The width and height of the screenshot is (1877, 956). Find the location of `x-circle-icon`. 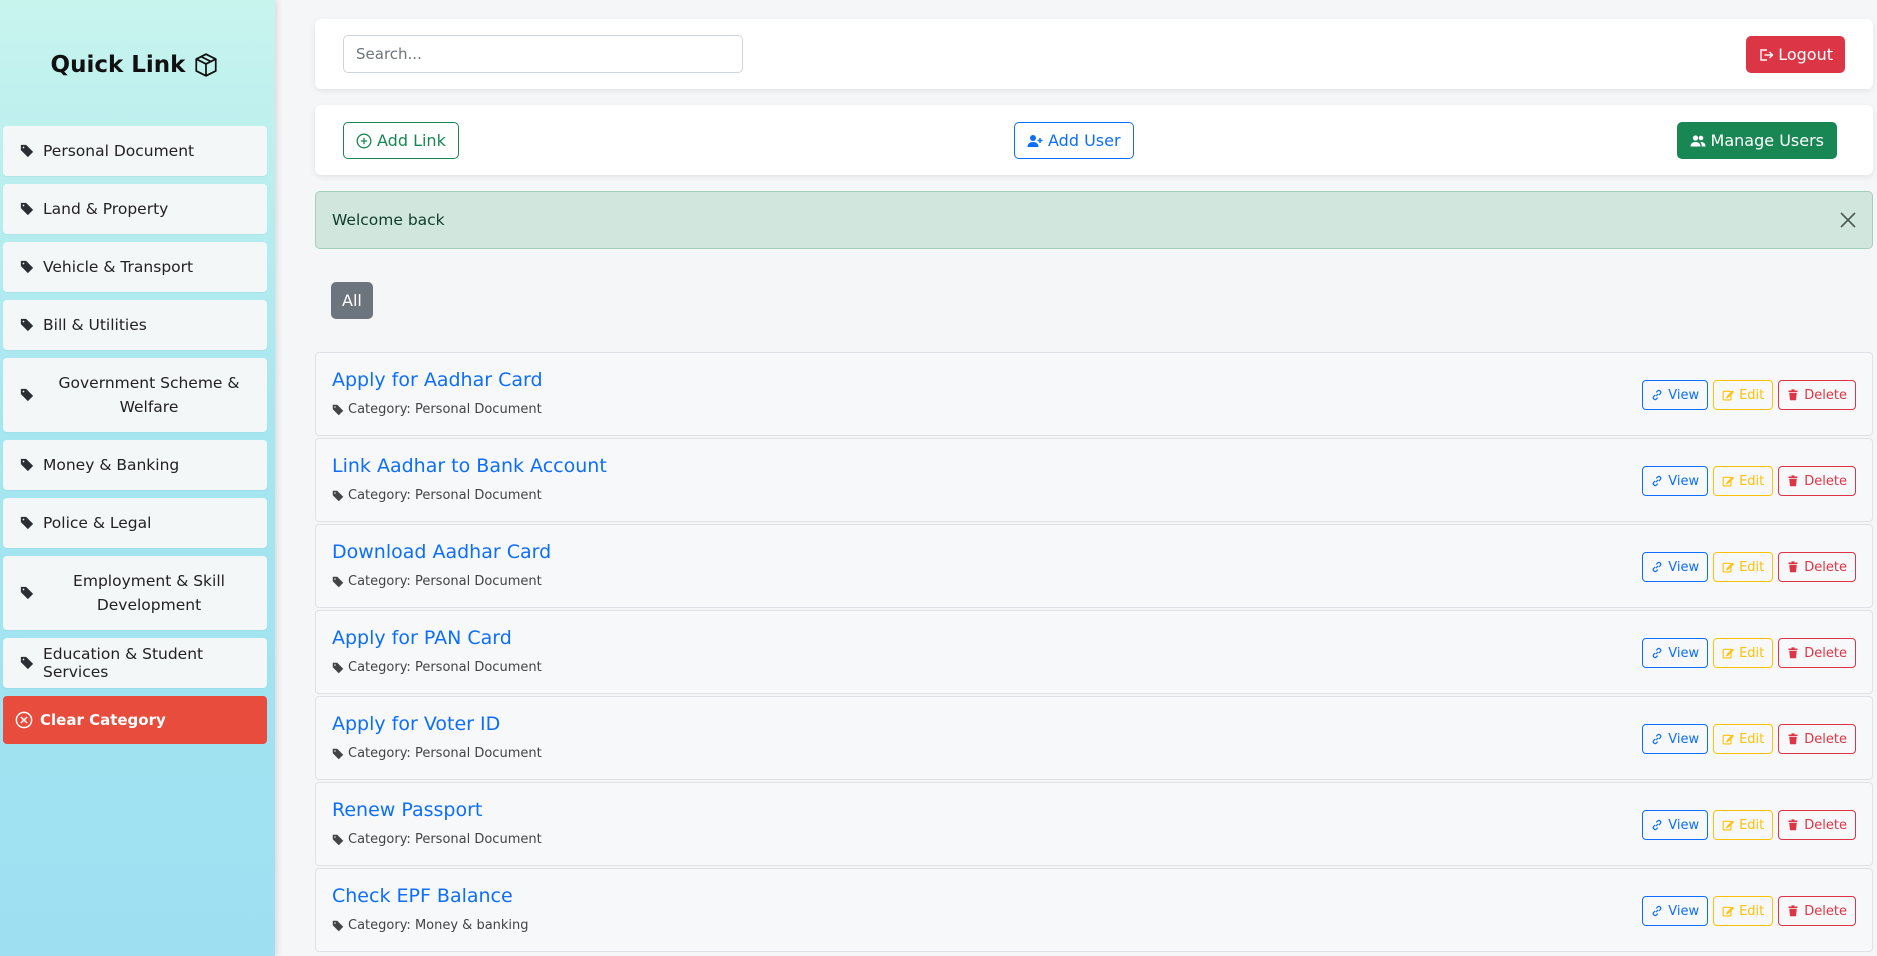

x-circle-icon is located at coordinates (24, 720).